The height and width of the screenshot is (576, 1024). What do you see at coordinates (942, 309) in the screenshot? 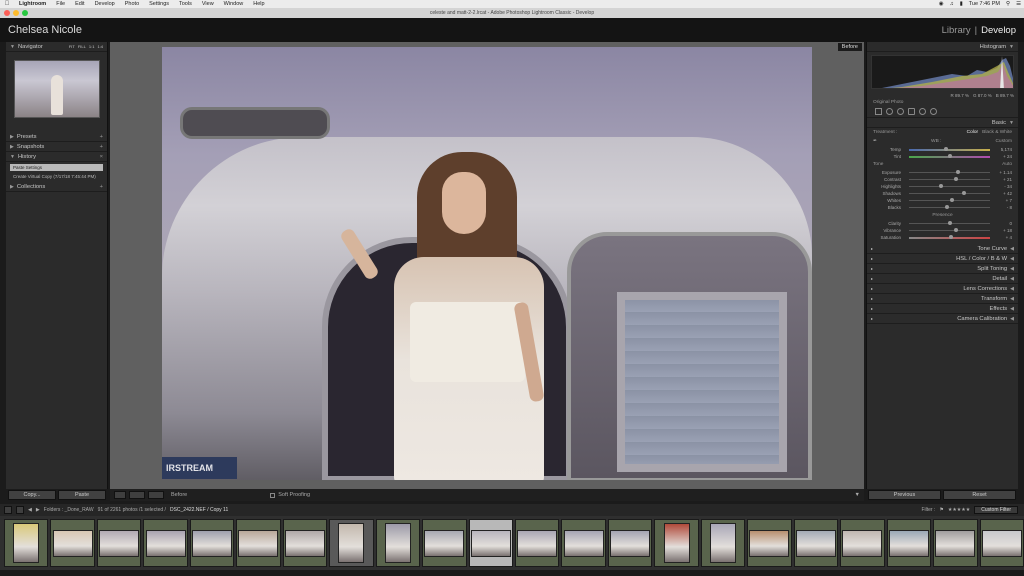
I see `section-header: ▸ Effects ◀` at bounding box center [942, 309].